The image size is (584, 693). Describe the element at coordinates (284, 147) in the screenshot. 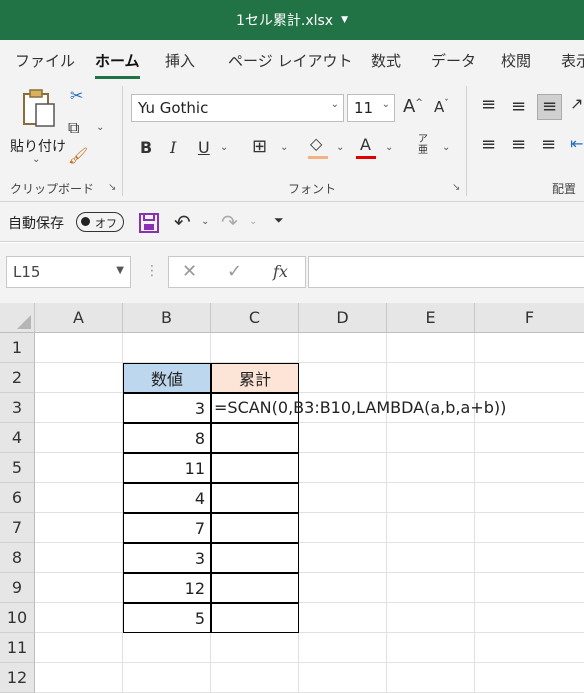

I see `borders-dropdown-icon: ⌄` at that location.